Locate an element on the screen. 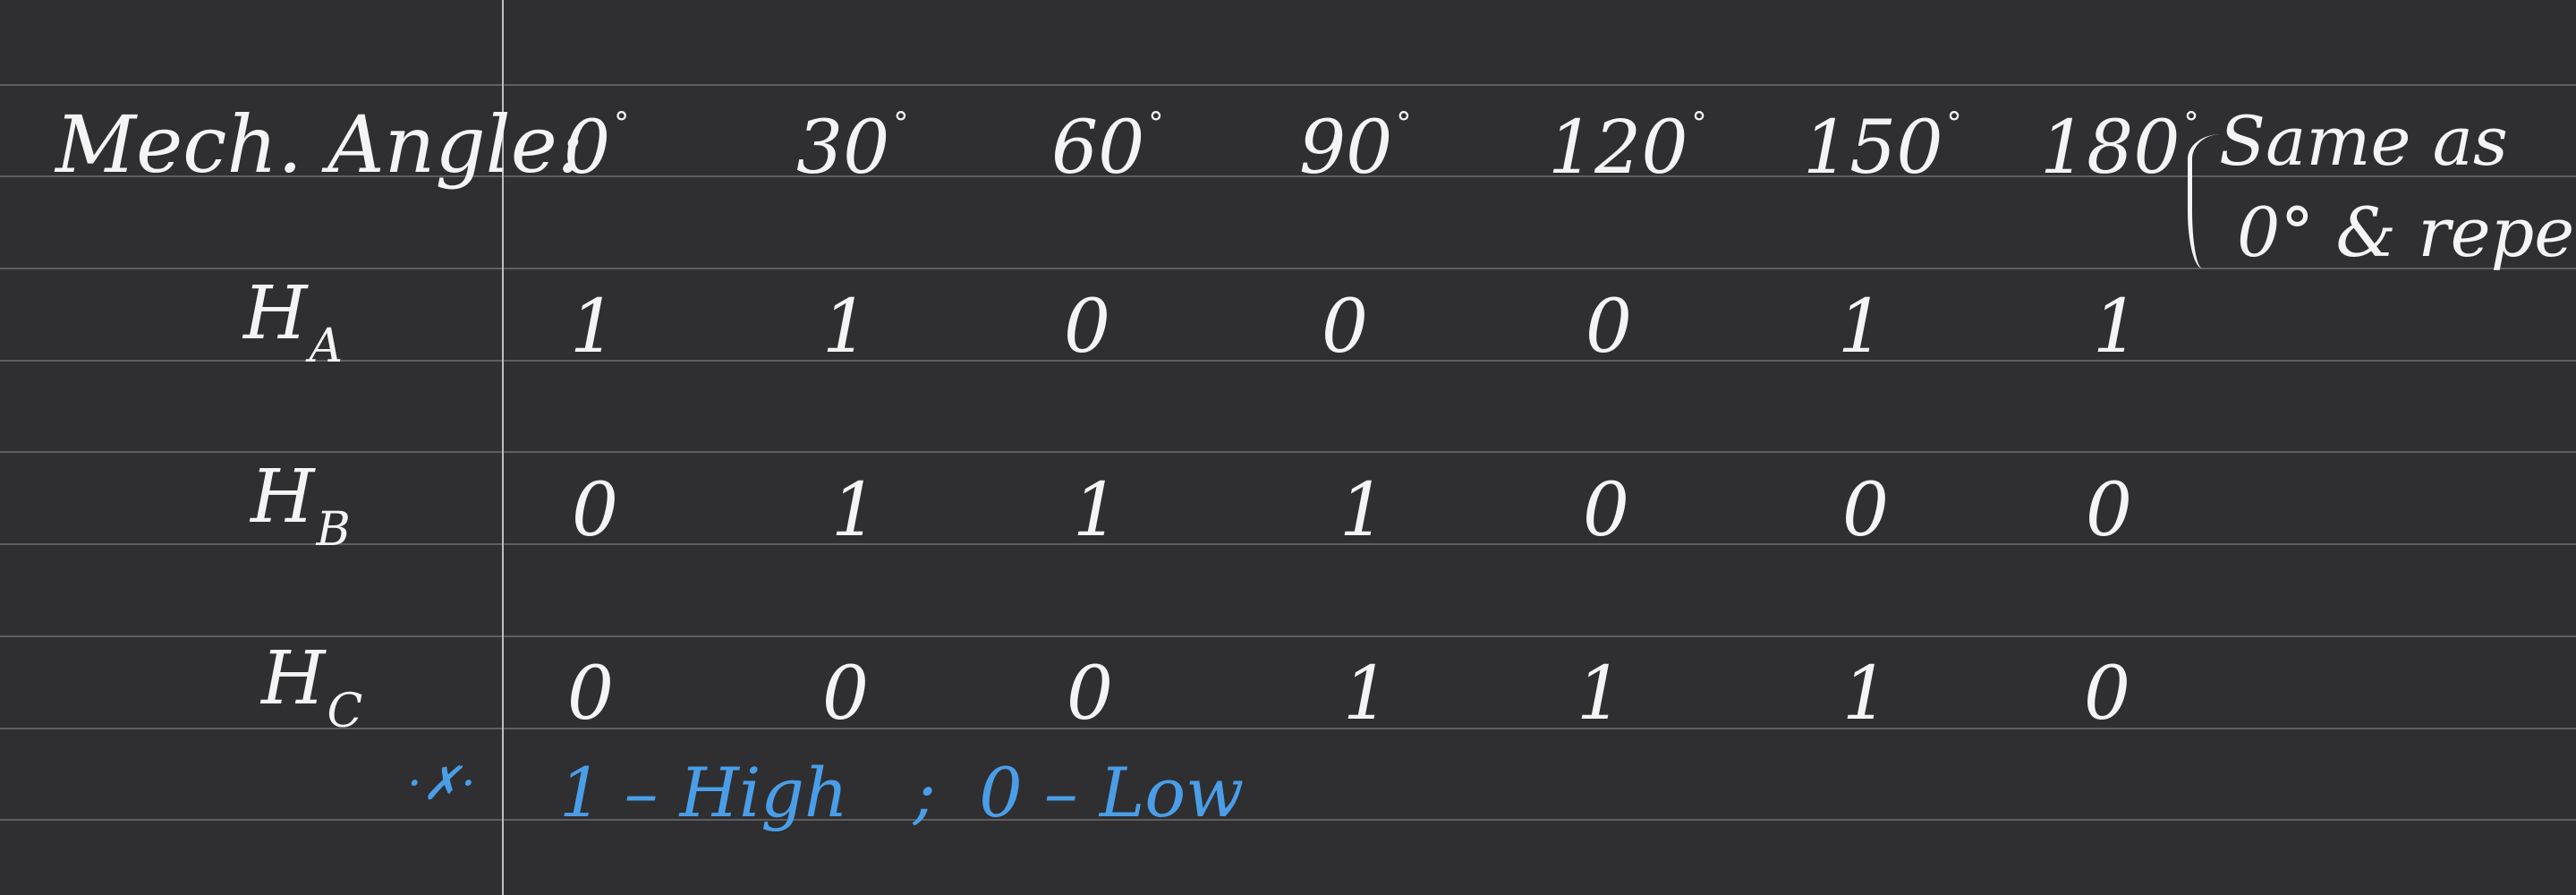 This screenshot has height=895, width=2576. angle-header: 180 ° is located at coordinates (2119, 146).